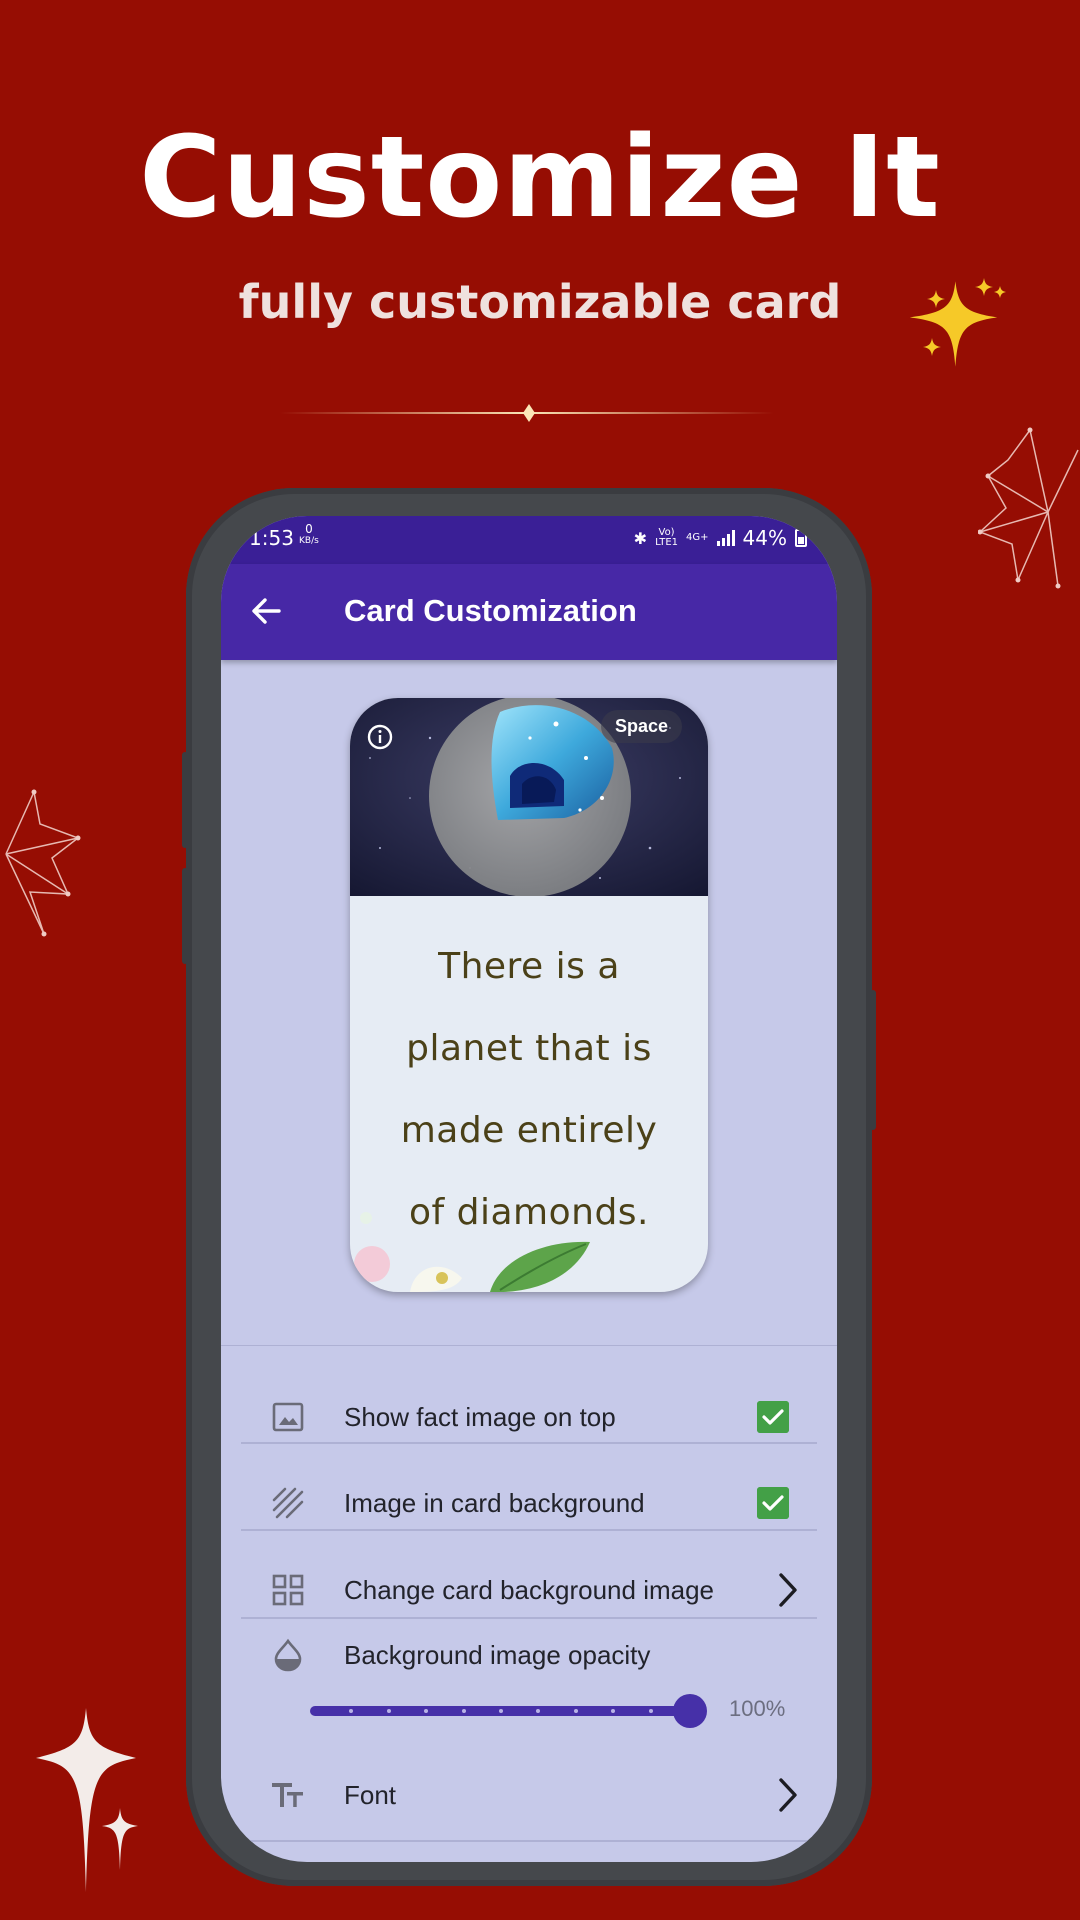 The height and width of the screenshot is (1920, 1080). Describe the element at coordinates (288, 1503) in the screenshot. I see `diagonal-lines-icon` at that location.